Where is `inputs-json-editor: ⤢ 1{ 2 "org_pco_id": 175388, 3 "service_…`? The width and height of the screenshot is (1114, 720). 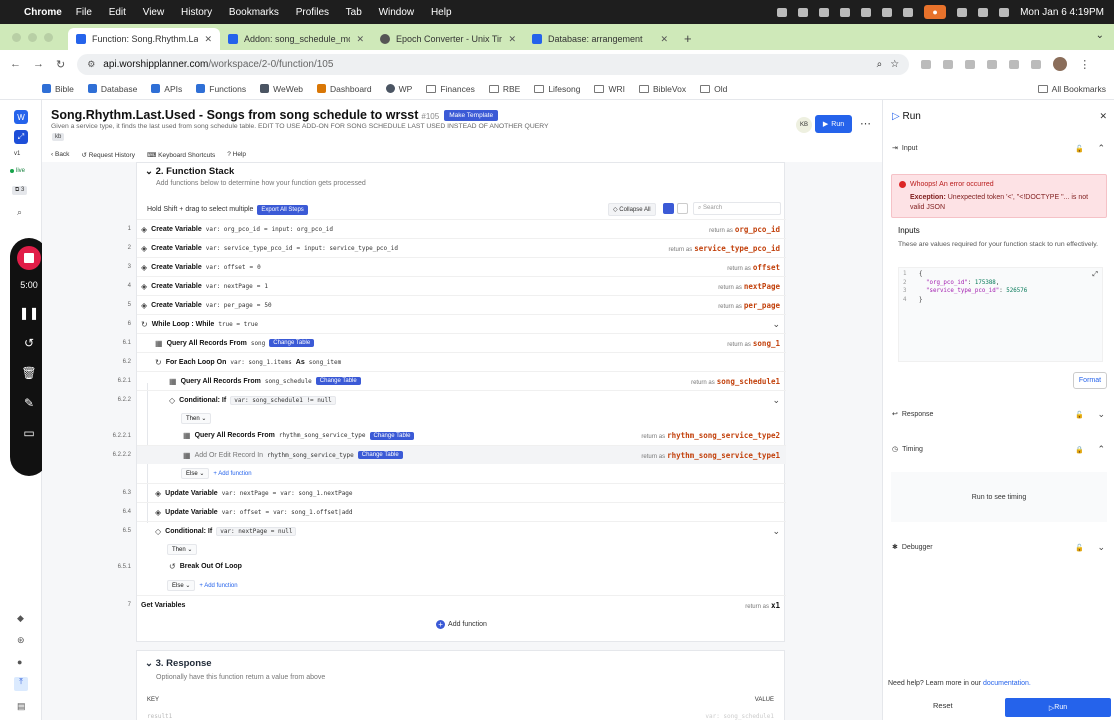
inputs-json-editor: ⤢ 1{ 2 "org_pco_id": 175388, 3 "service_… is located at coordinates (1000, 314).